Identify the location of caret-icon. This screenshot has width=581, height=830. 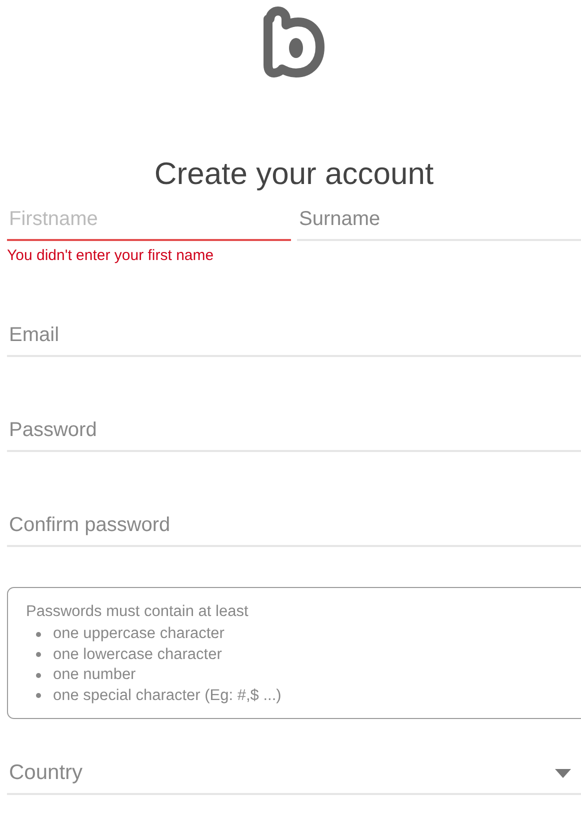
(563, 773).